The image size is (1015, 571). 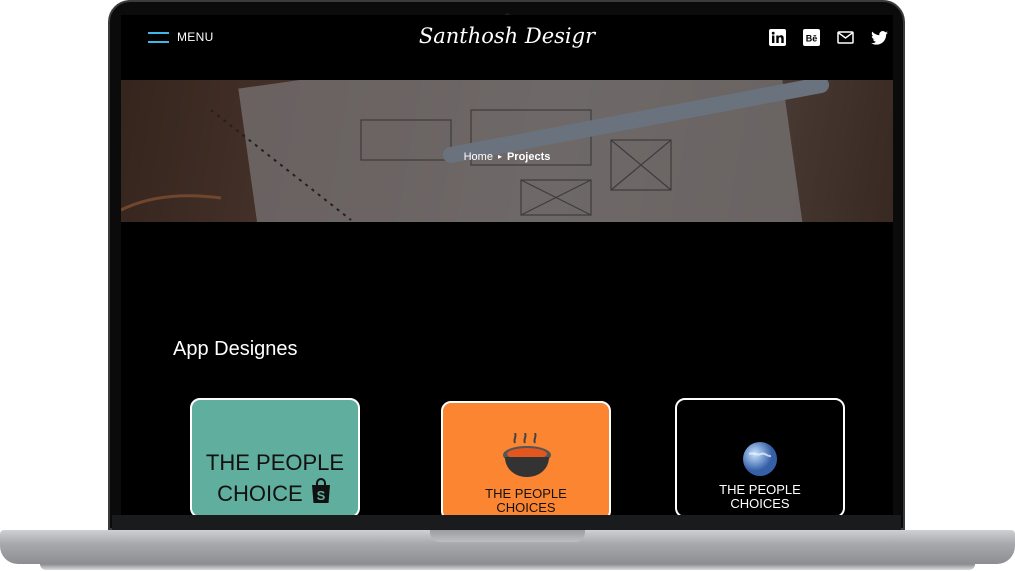 I want to click on card-3-text: THE PEOPLE CHOICES, so click(x=760, y=497).